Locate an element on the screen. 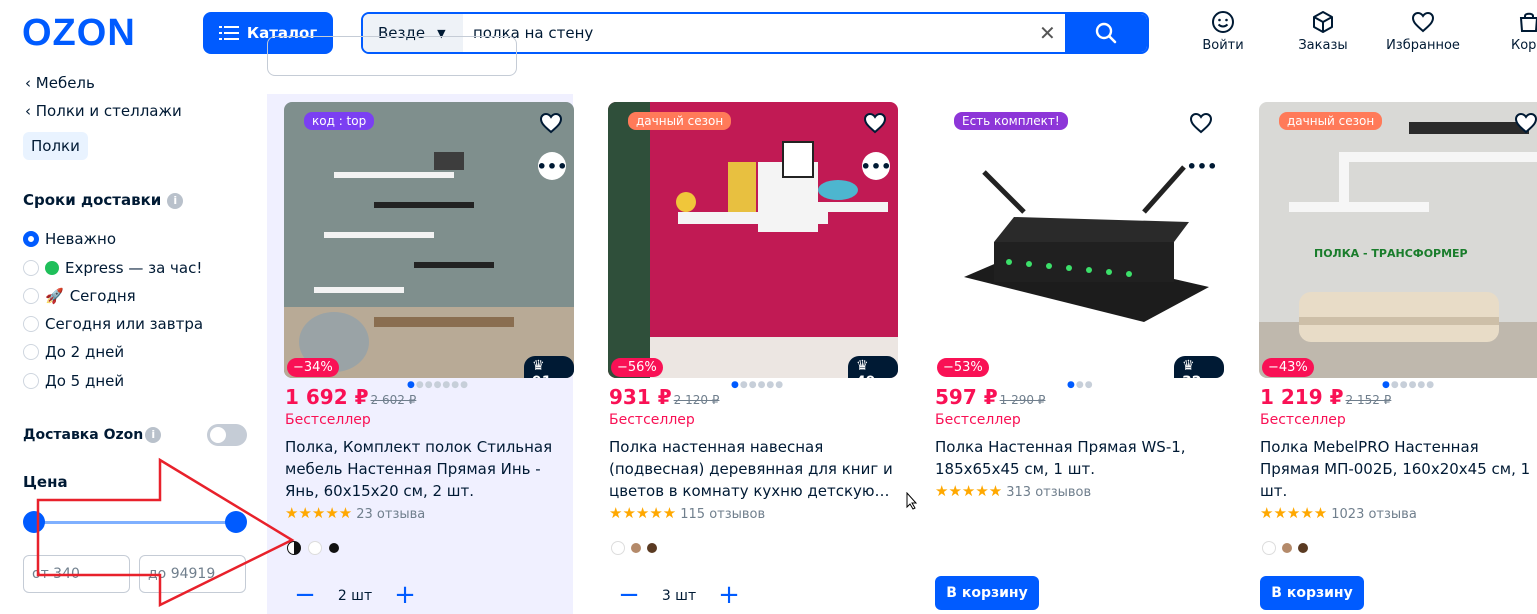 This screenshot has height=614, width=1537. product-price: 931 ₽2 120 ₽ is located at coordinates (664, 397).